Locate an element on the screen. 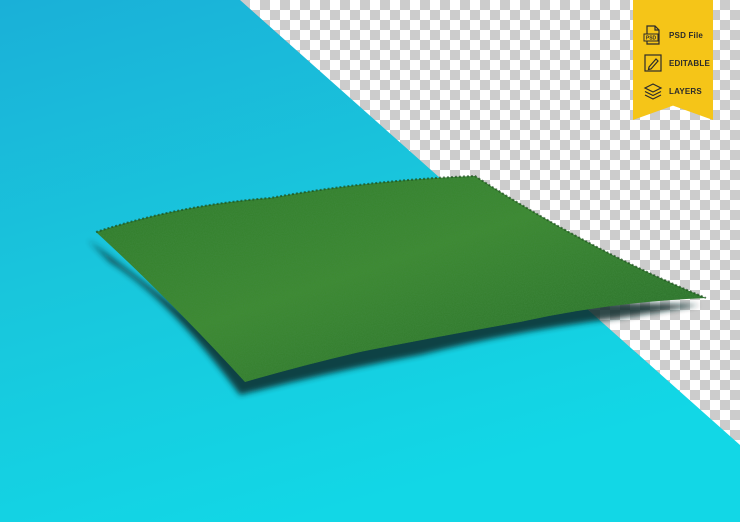  editable-row: EDITABLE is located at coordinates (676, 63).